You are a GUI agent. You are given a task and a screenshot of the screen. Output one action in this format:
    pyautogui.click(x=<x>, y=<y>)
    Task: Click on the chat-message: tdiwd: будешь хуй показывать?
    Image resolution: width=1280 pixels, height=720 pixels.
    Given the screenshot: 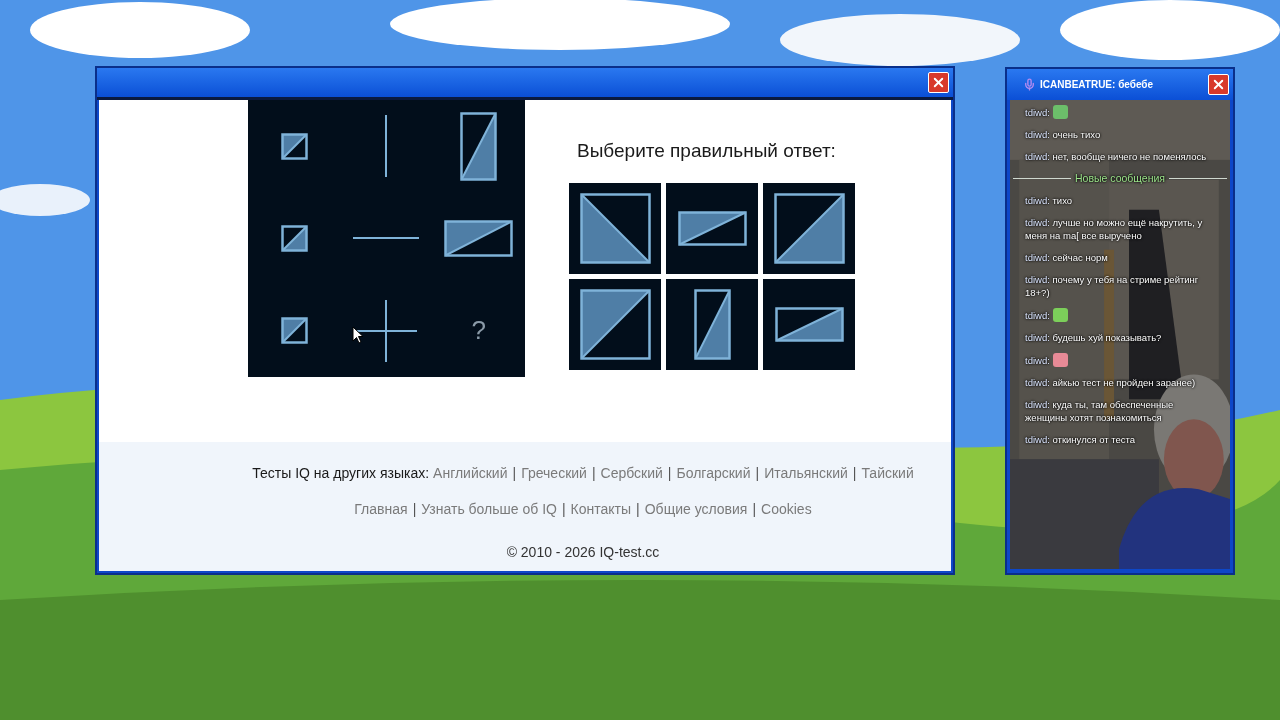 What is the action you would take?
    pyautogui.click(x=1094, y=337)
    